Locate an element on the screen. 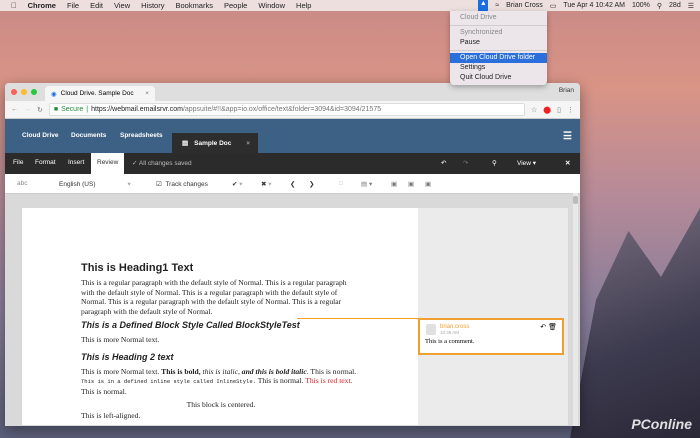 This screenshot has width=700, height=438. heading-1: This is Heading1 Text is located at coordinates (137, 268).